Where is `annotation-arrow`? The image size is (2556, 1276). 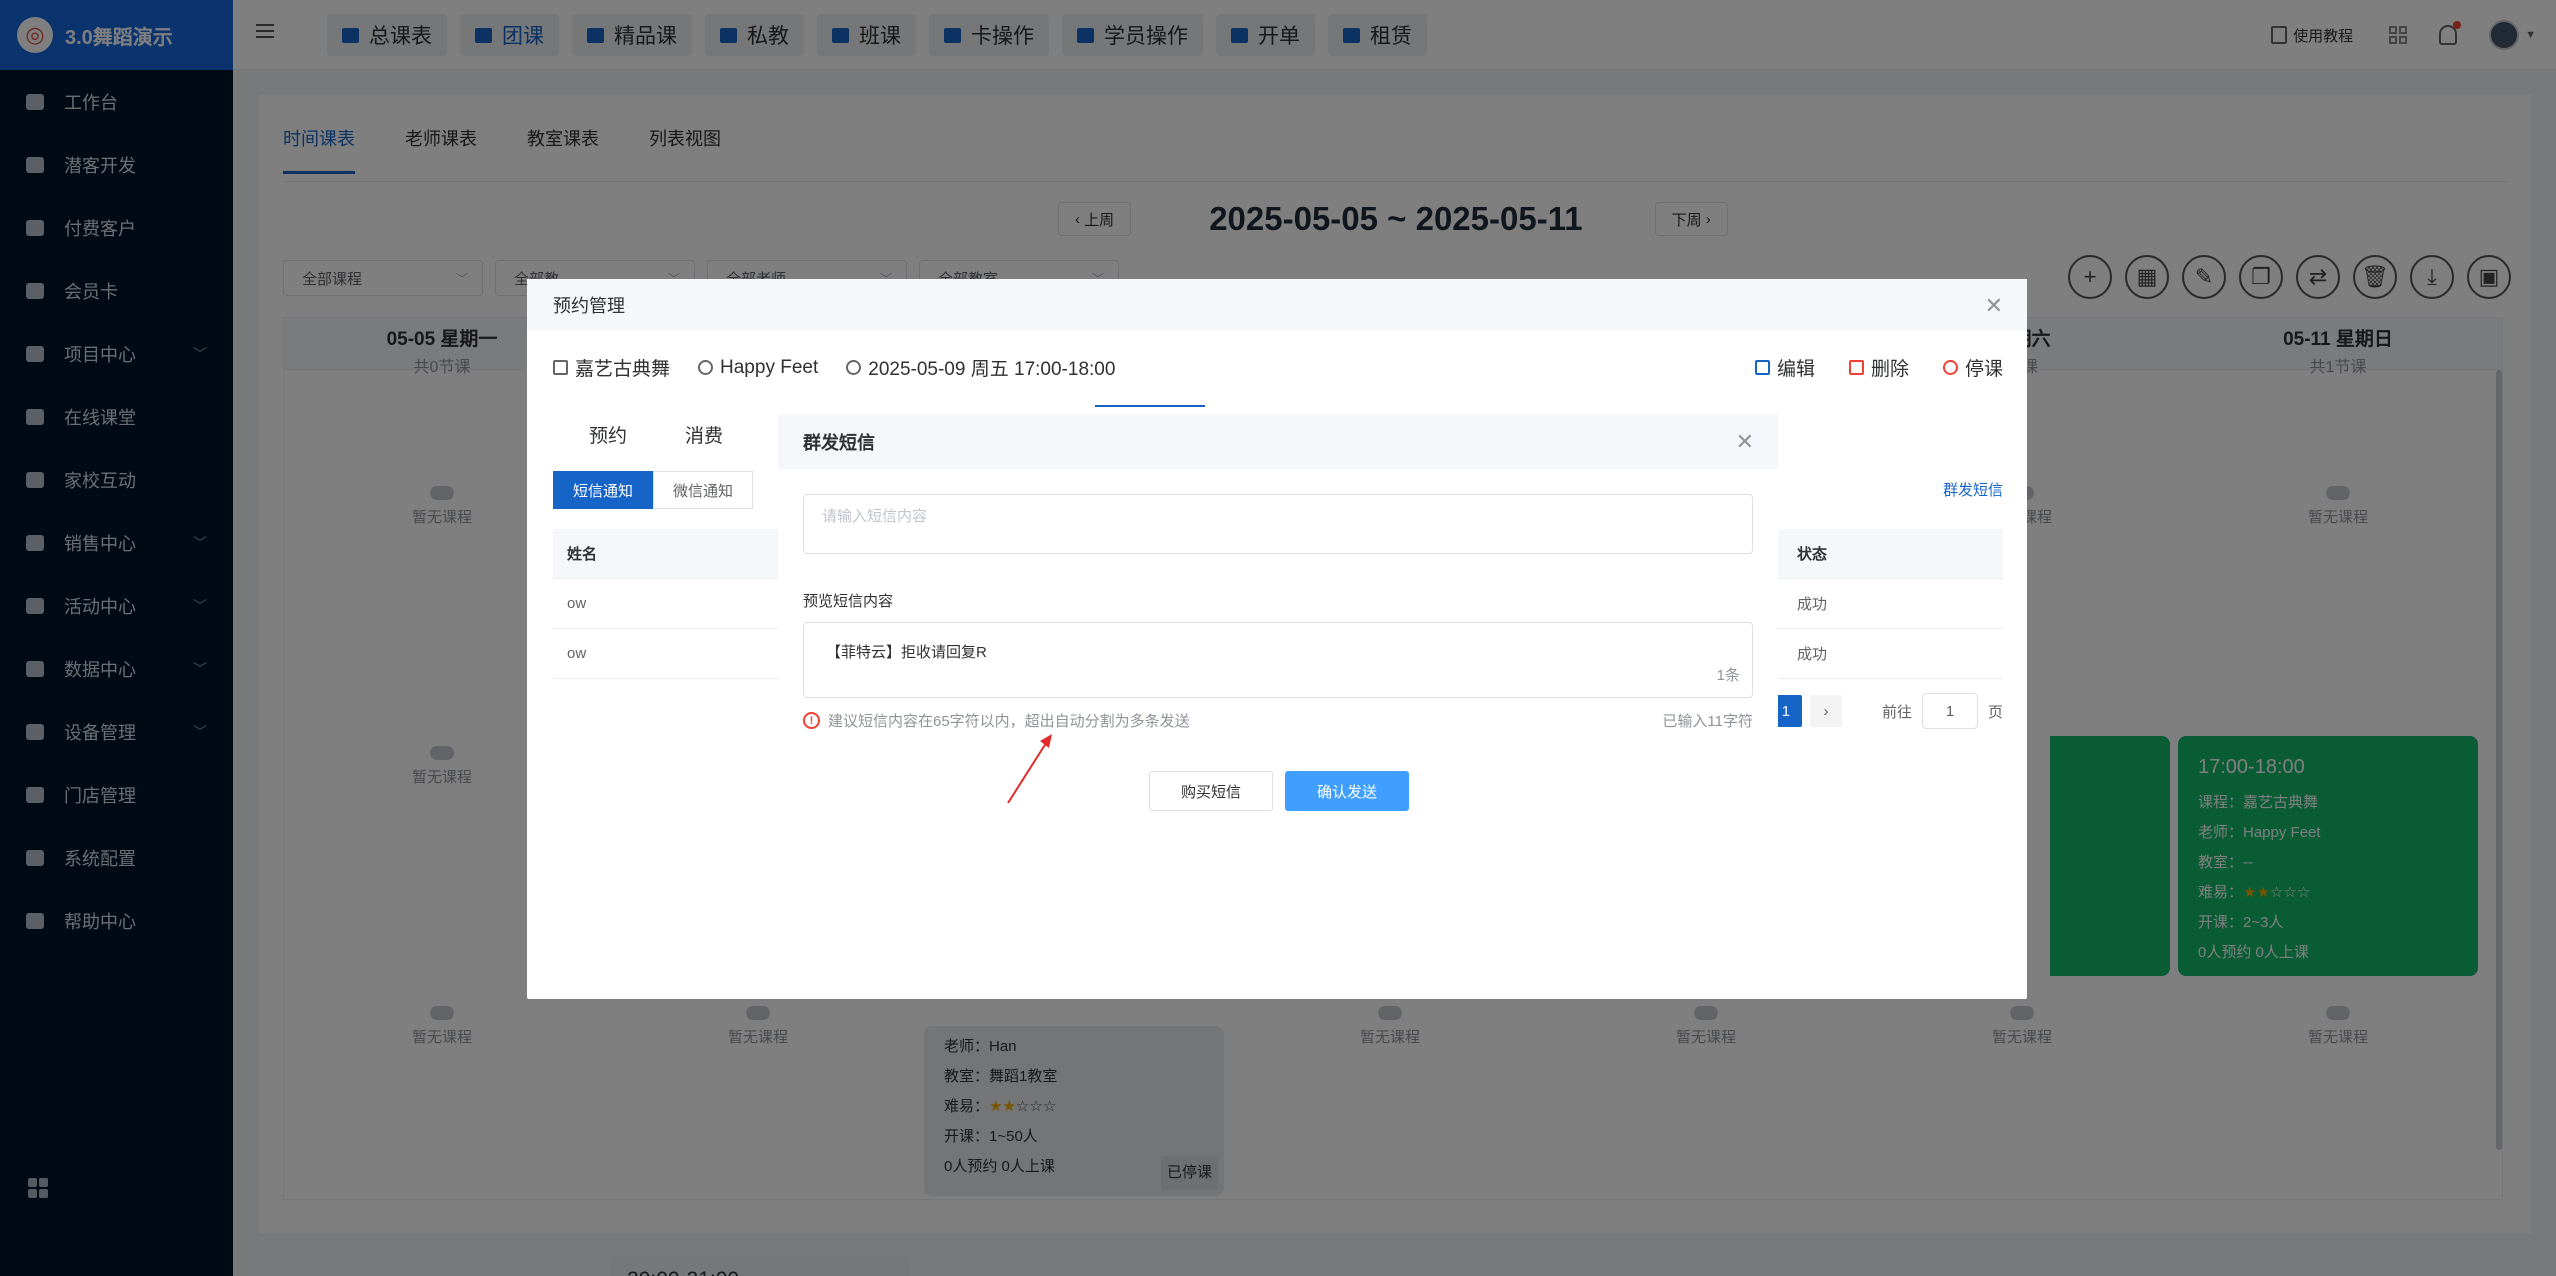
annotation-arrow is located at coordinates (1029, 769).